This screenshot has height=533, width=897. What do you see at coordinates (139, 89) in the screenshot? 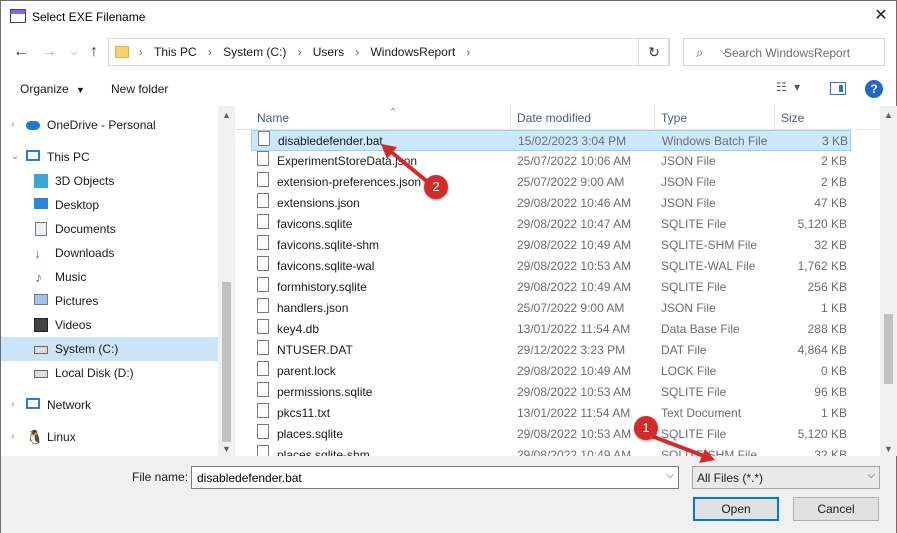
I see `new-folder-button: New folder` at bounding box center [139, 89].